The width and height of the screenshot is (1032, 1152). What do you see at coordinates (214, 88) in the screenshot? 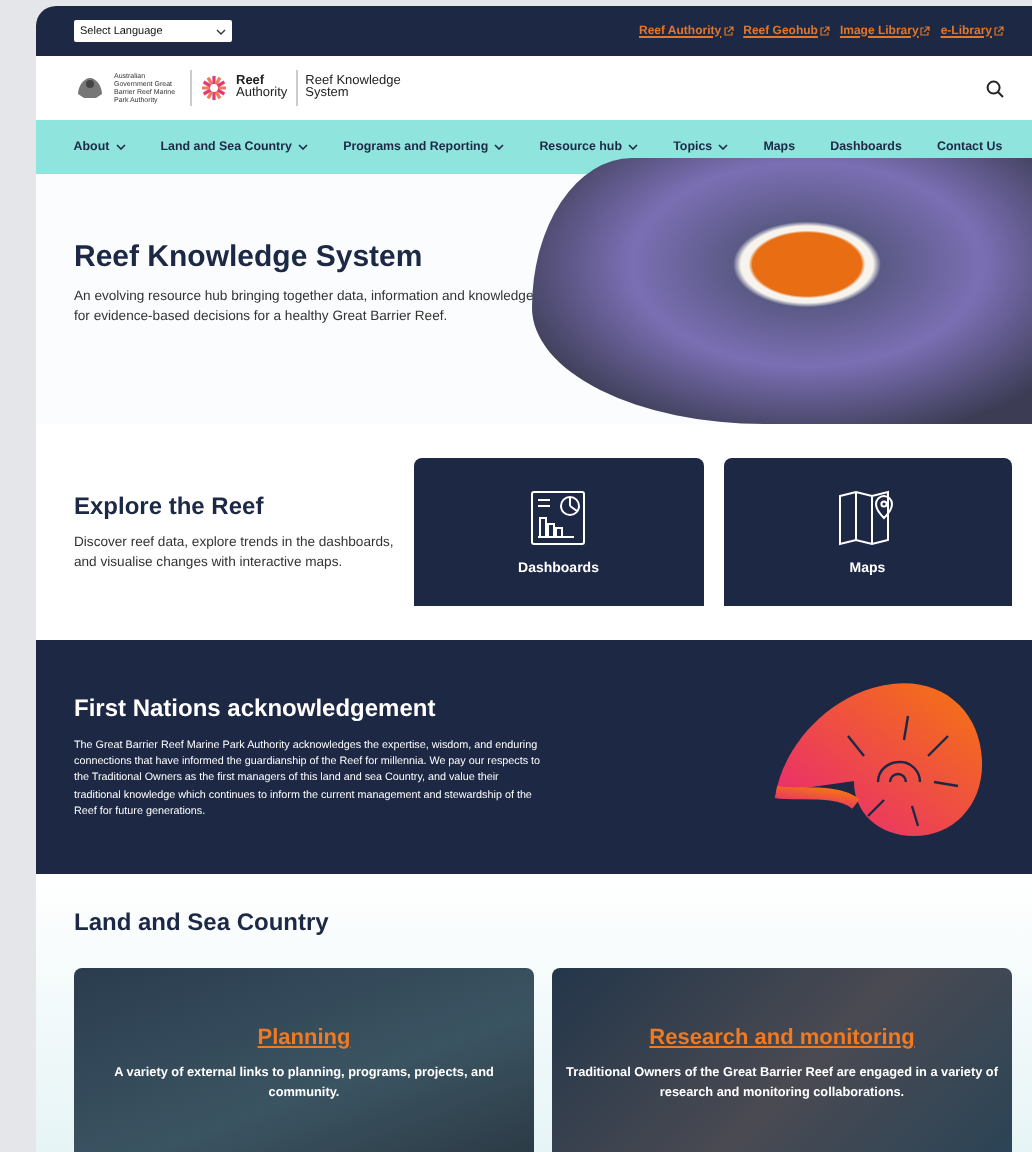
I see `reef-logo-icon` at bounding box center [214, 88].